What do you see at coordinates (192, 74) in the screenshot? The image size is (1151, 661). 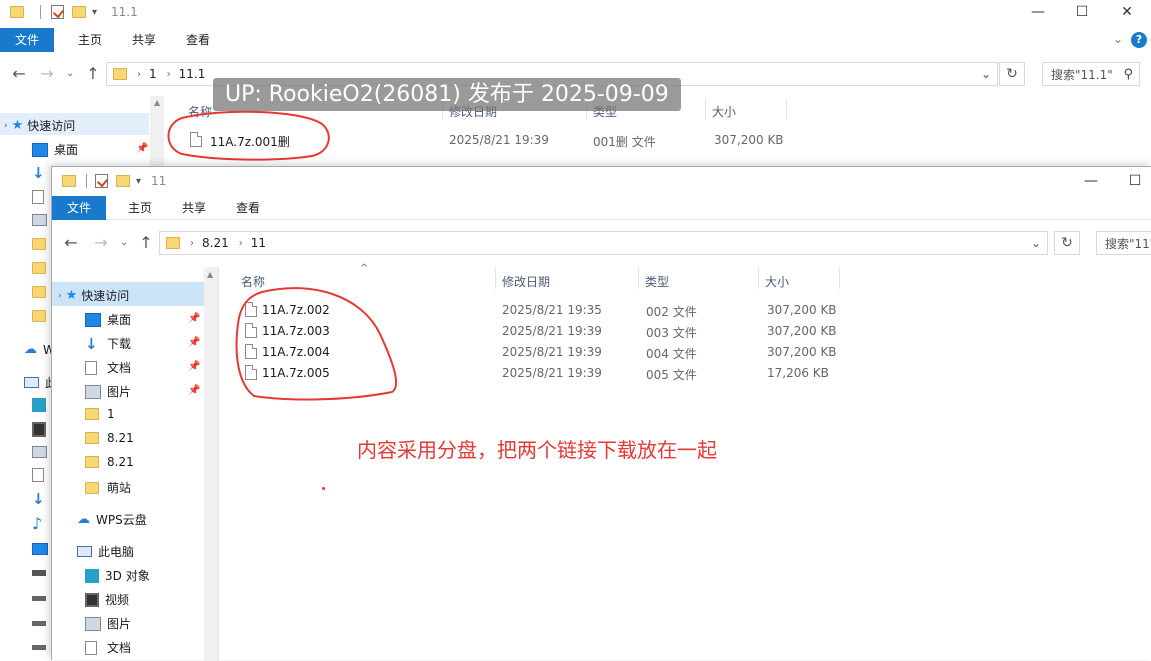 I see `breadcrumb-item: 11.1` at bounding box center [192, 74].